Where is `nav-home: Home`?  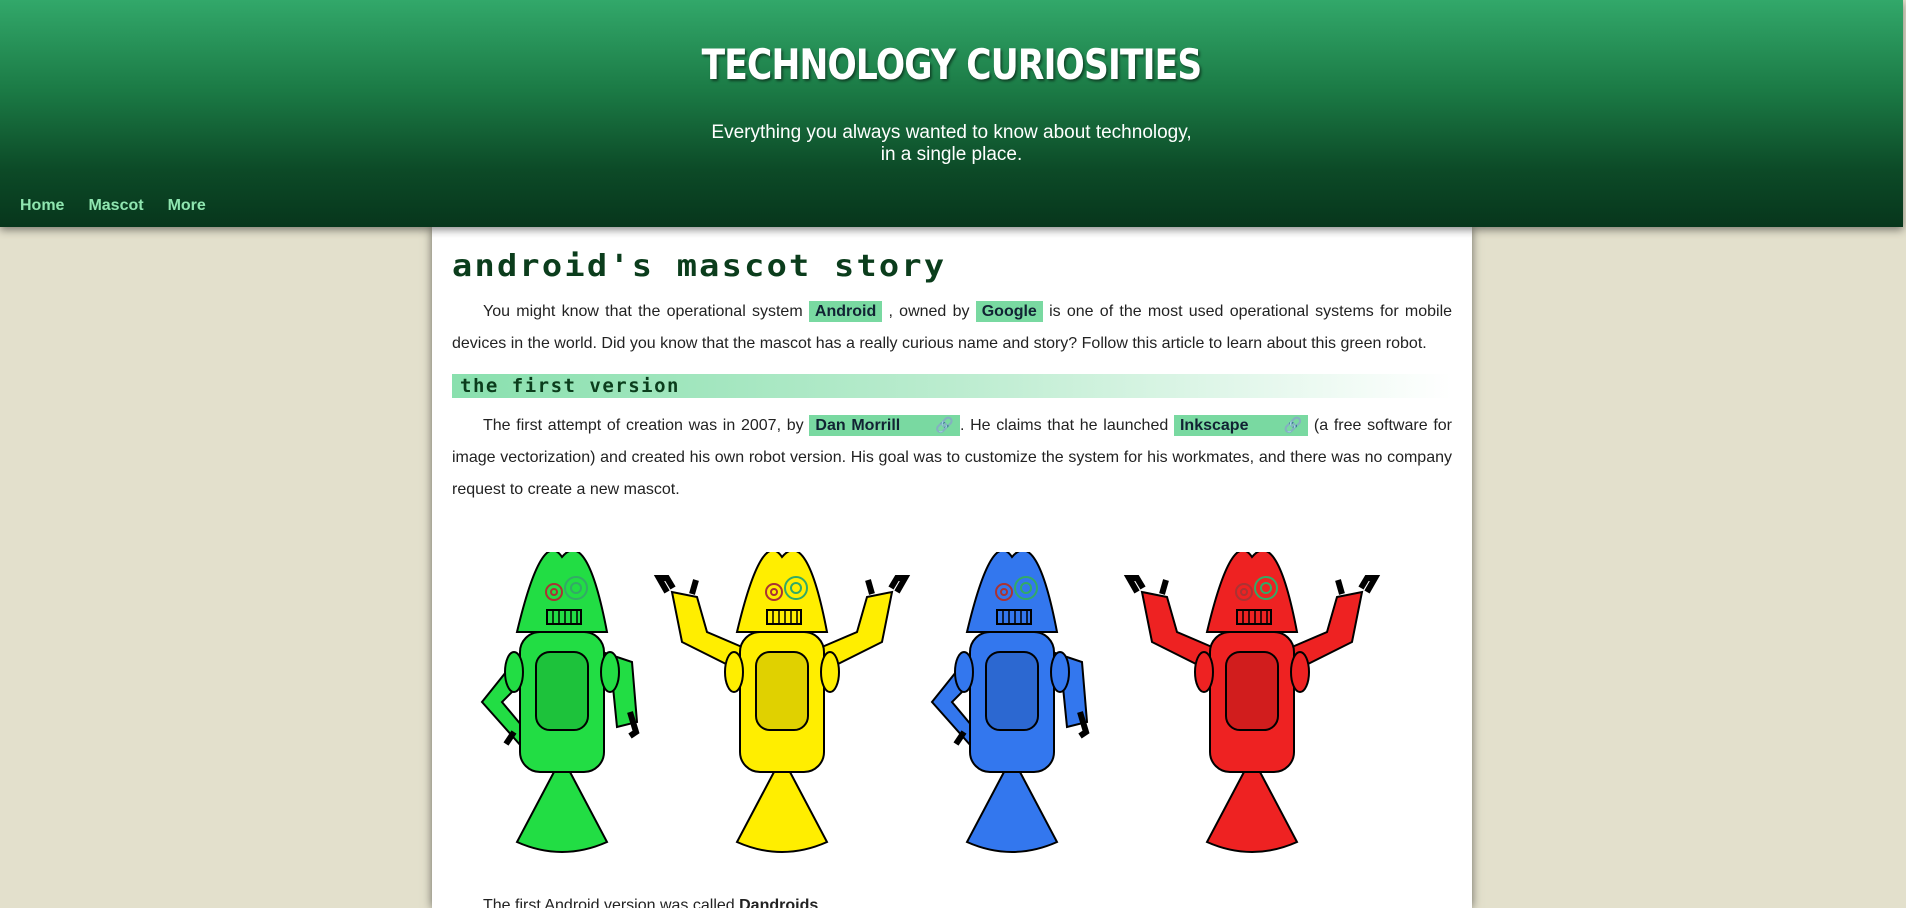
nav-home: Home is located at coordinates (42, 206).